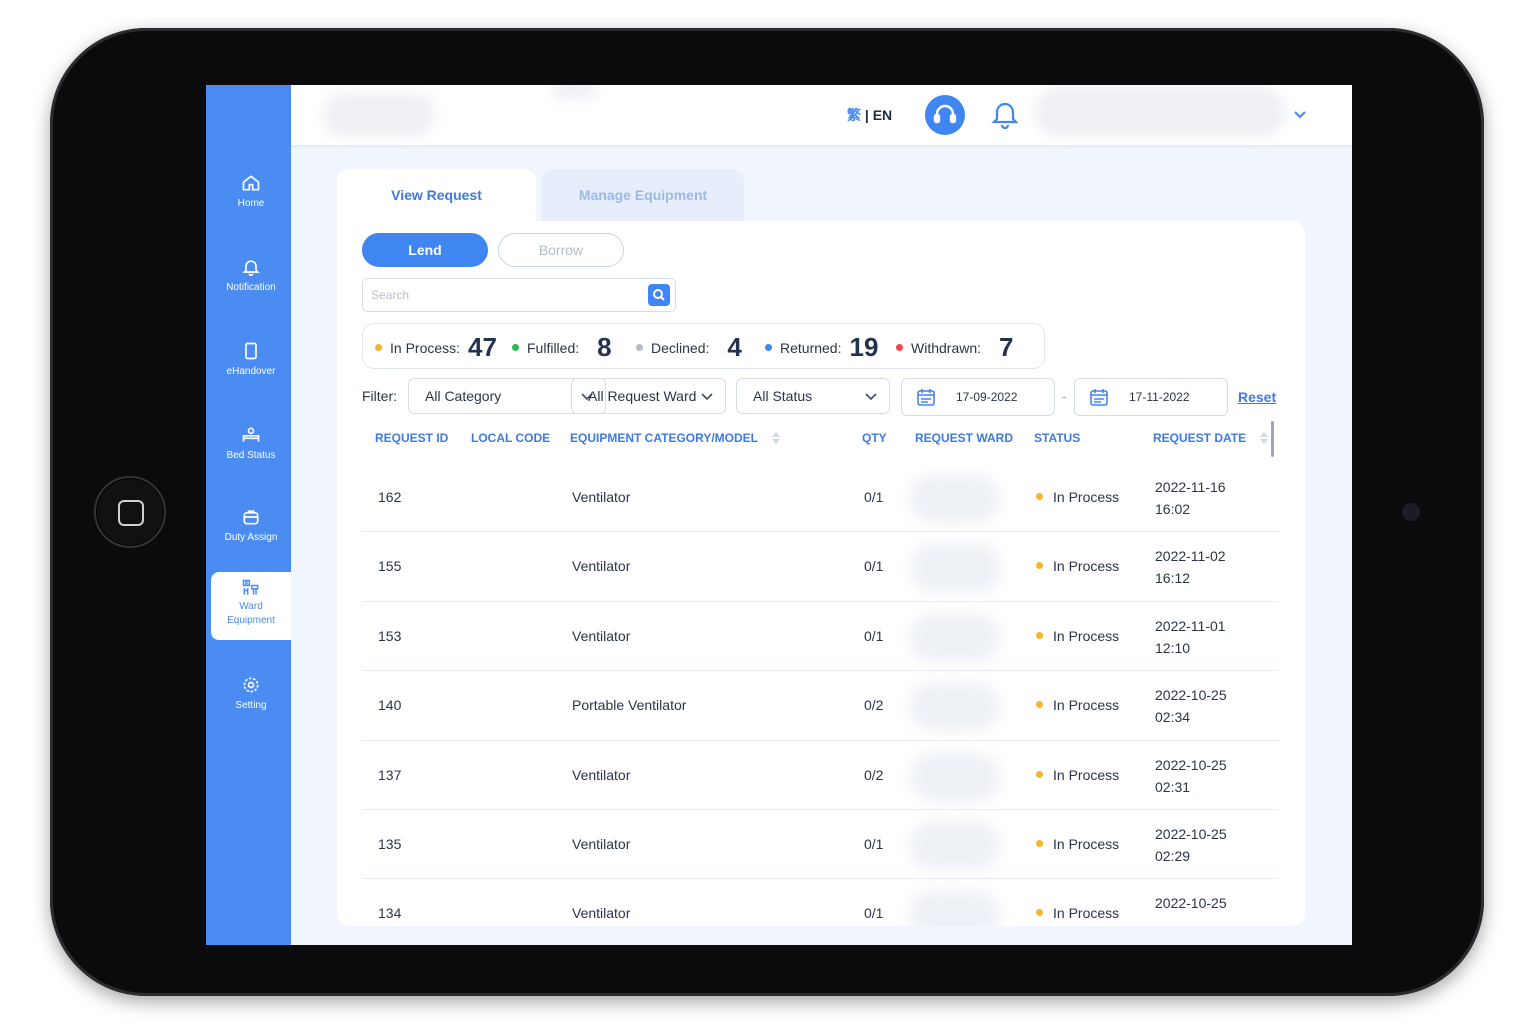  I want to click on sidebar-item-ward-equipment: Ward Equipment, so click(251, 606).